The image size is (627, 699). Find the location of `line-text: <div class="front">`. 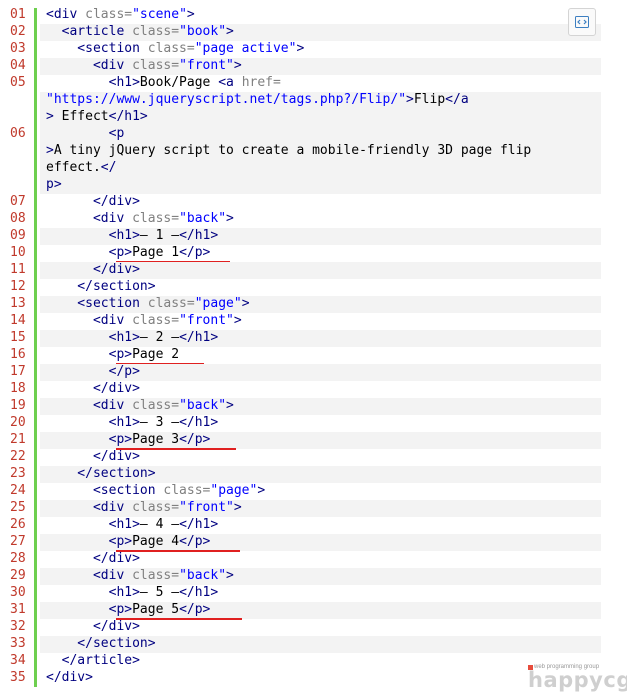

line-text: <div class="front"> is located at coordinates (144, 320).